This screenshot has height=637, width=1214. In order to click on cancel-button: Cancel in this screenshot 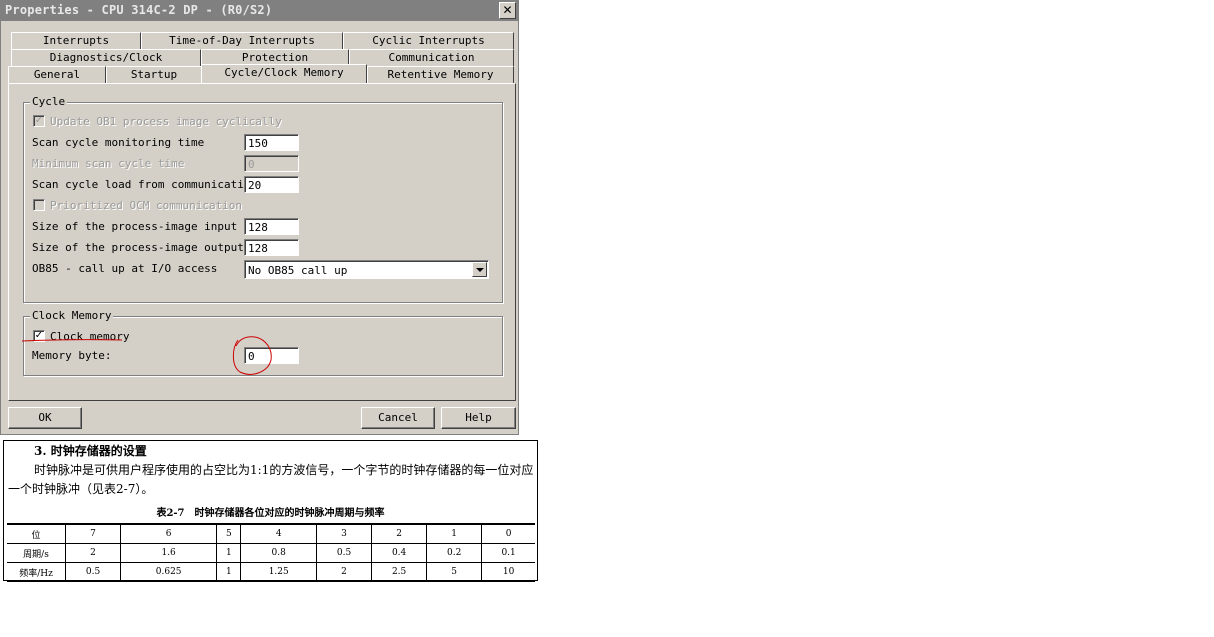, I will do `click(398, 418)`.